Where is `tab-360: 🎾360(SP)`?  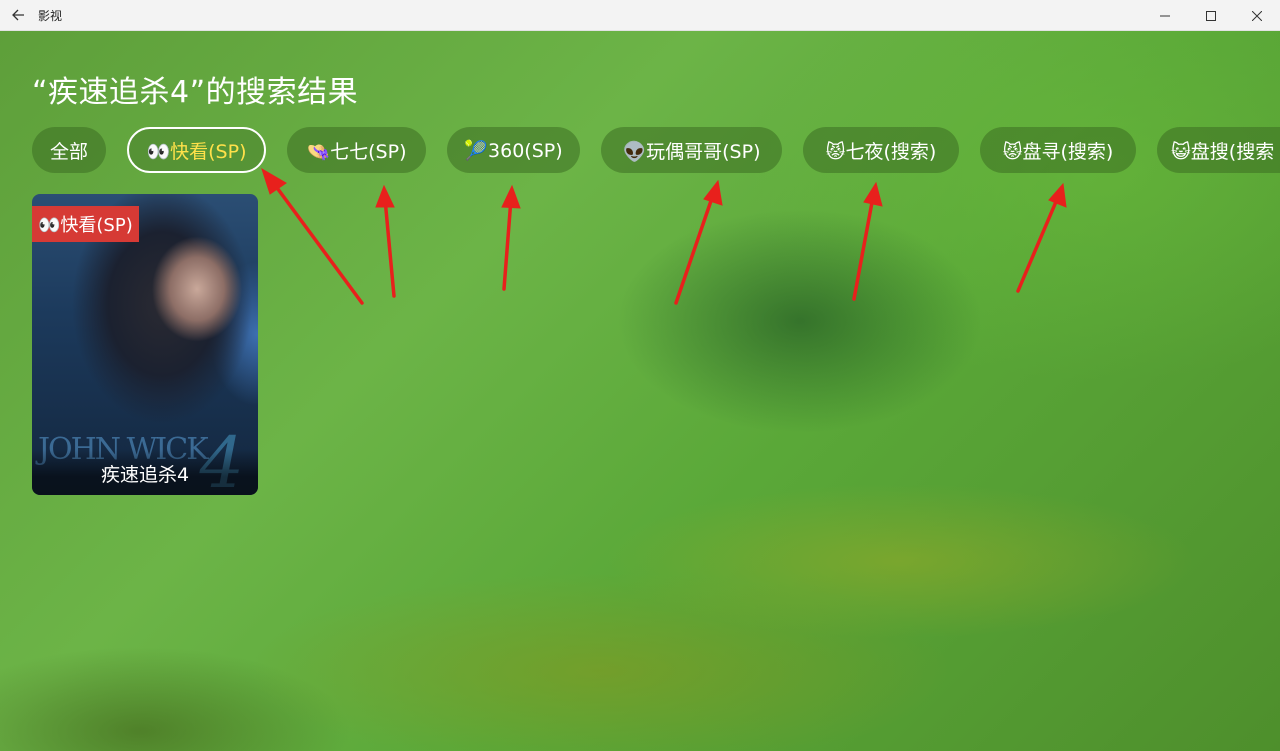 tab-360: 🎾360(SP) is located at coordinates (513, 150).